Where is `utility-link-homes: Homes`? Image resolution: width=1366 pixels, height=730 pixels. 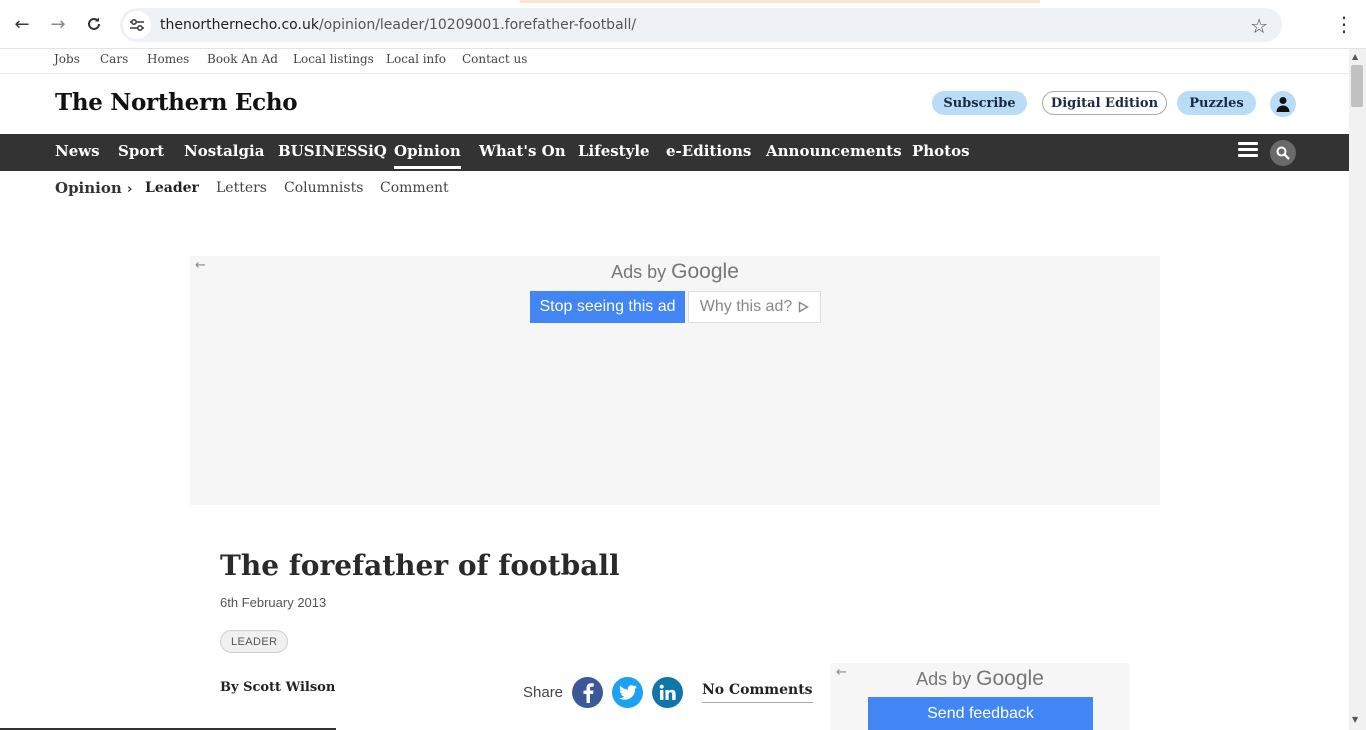
utility-link-homes: Homes is located at coordinates (168, 59).